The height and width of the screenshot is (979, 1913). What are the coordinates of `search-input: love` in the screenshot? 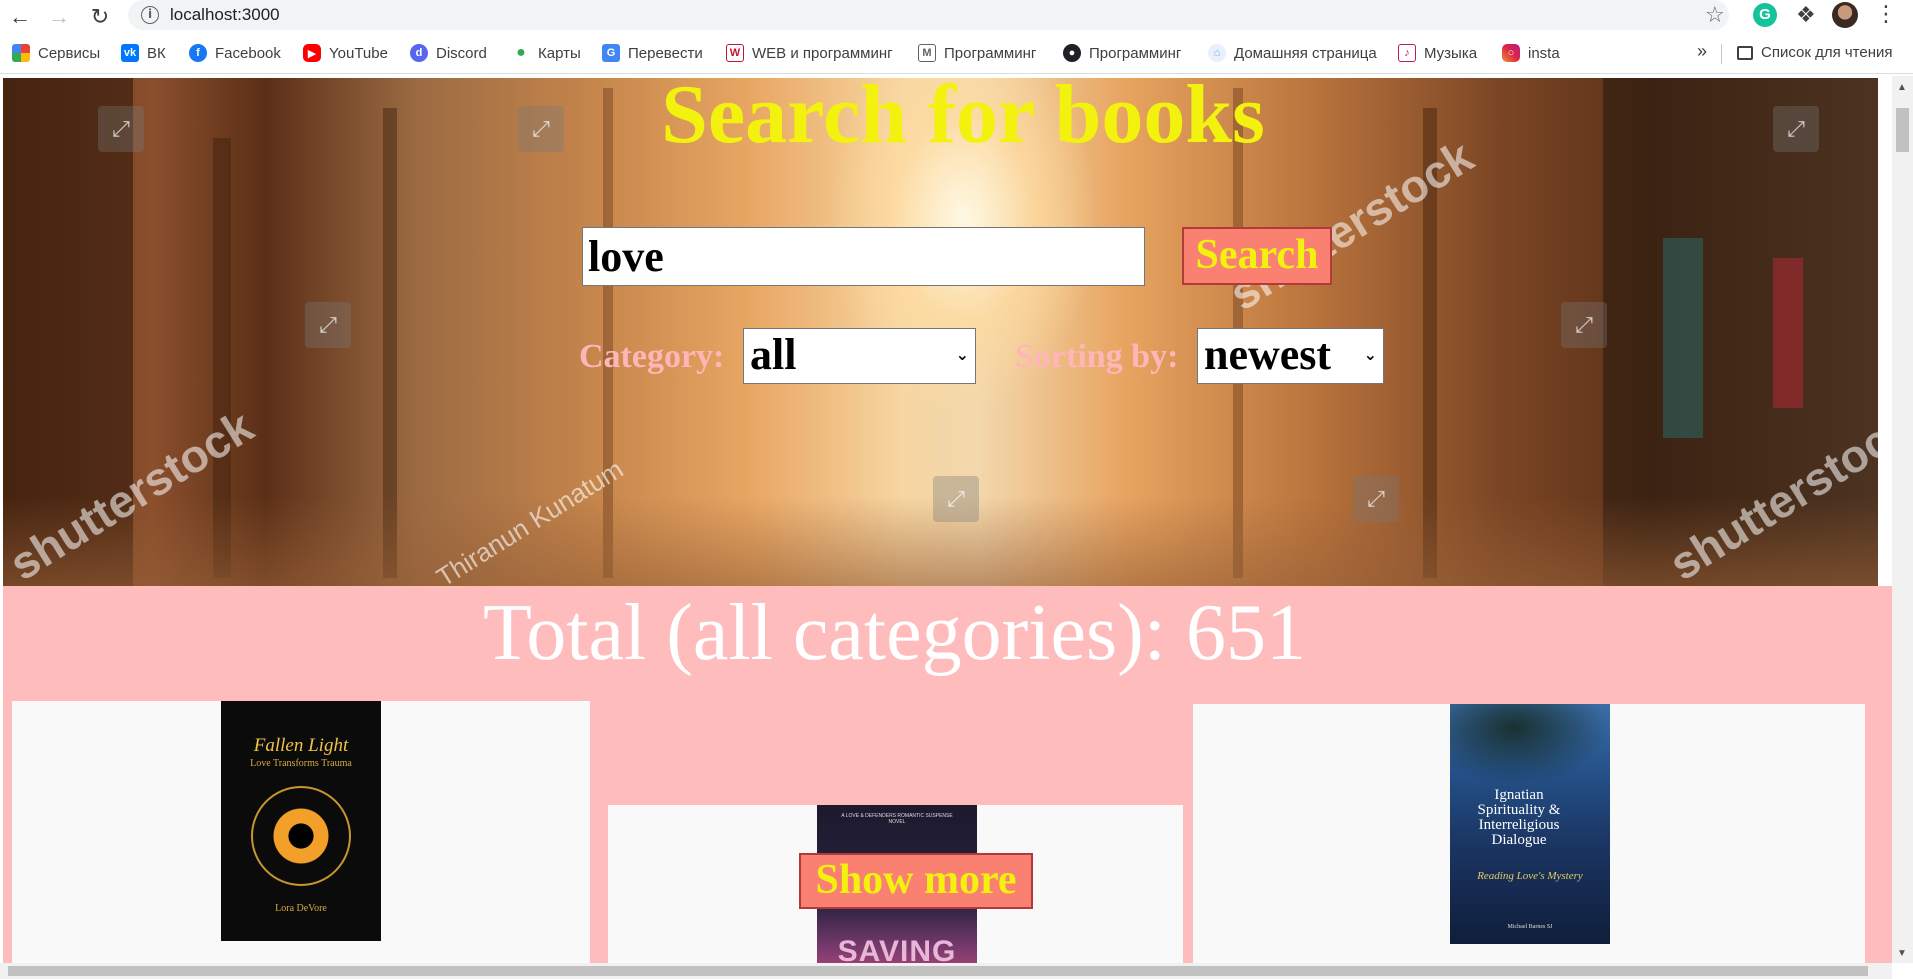 It's located at (863, 256).